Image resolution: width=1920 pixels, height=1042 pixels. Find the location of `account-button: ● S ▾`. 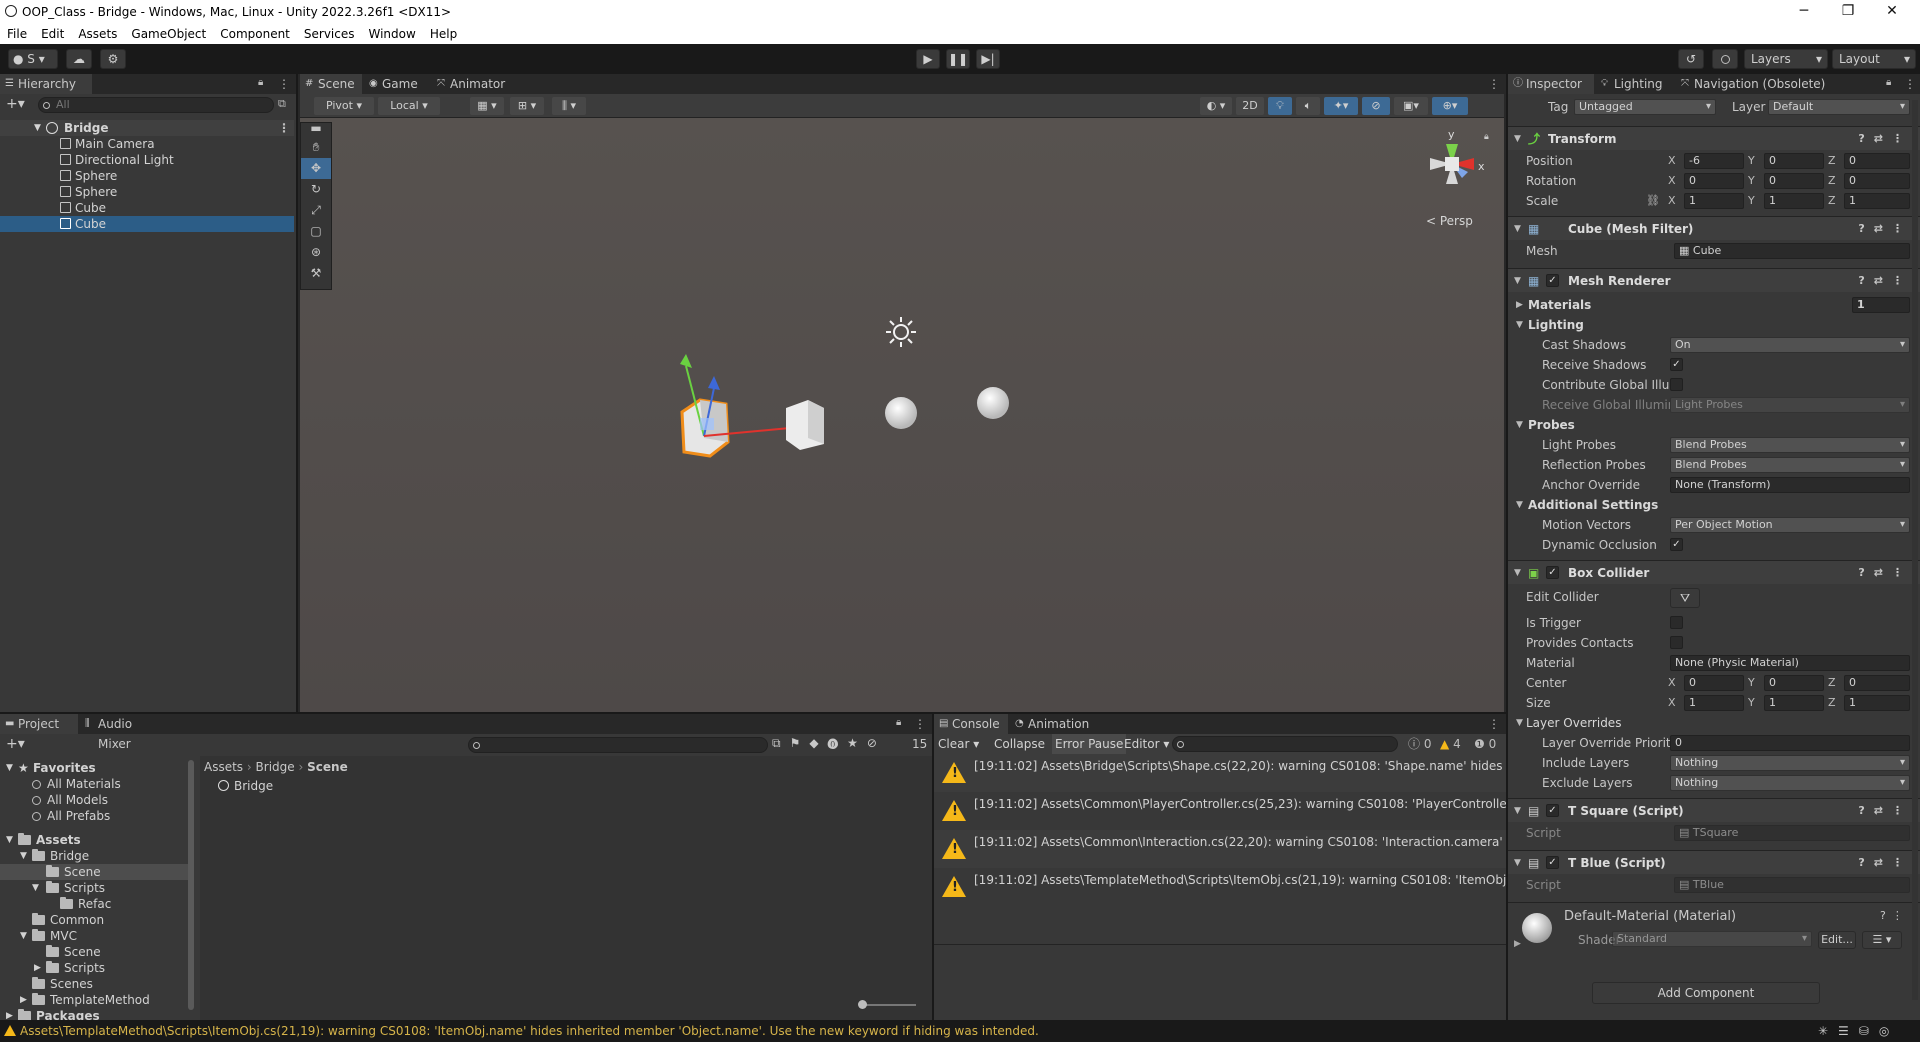

account-button: ● S ▾ is located at coordinates (33, 59).